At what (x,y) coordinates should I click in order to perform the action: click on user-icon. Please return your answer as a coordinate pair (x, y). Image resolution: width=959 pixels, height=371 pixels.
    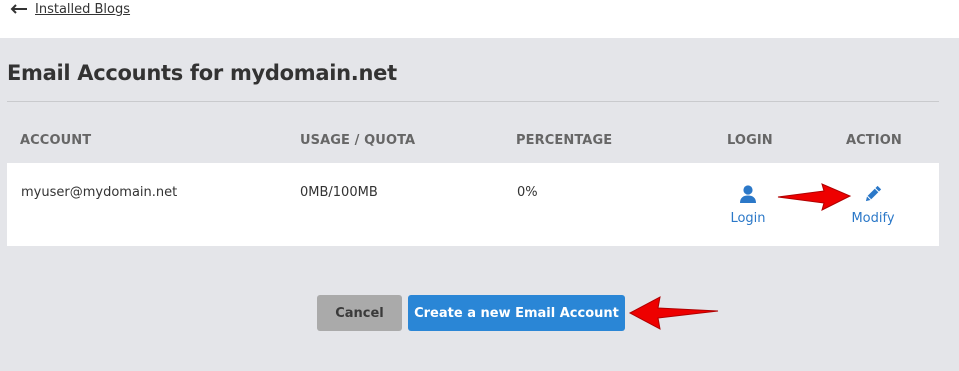
    Looking at the image, I should click on (748, 194).